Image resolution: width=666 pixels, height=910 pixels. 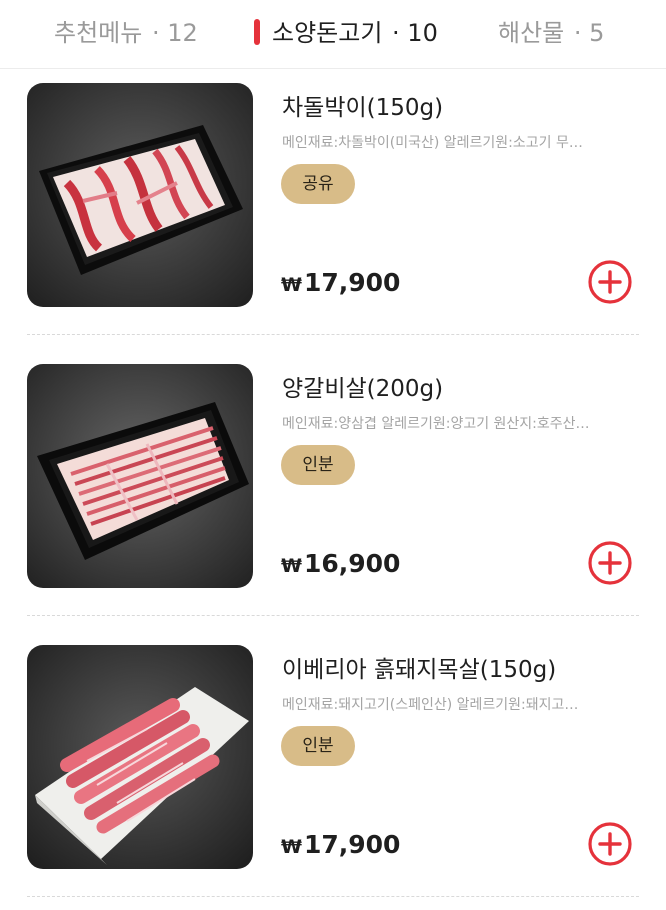 I want to click on category-tab-bar: 추천메뉴 · 12 소양돈고기 · 10 해산물 · 5, so click(x=333, y=34).